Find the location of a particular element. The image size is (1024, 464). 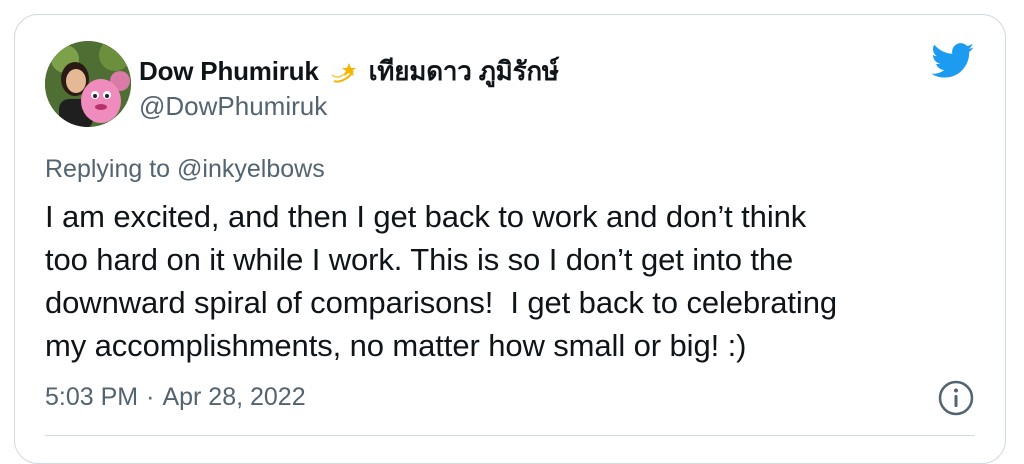

display-name: Dow Phumiruk is located at coordinates (229, 71).